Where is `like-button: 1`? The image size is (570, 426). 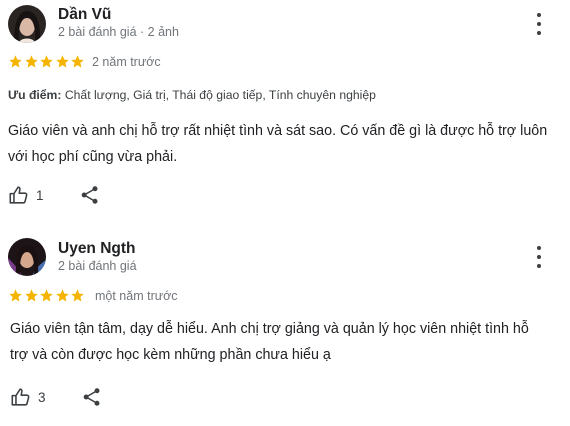 like-button: 1 is located at coordinates (26, 195).